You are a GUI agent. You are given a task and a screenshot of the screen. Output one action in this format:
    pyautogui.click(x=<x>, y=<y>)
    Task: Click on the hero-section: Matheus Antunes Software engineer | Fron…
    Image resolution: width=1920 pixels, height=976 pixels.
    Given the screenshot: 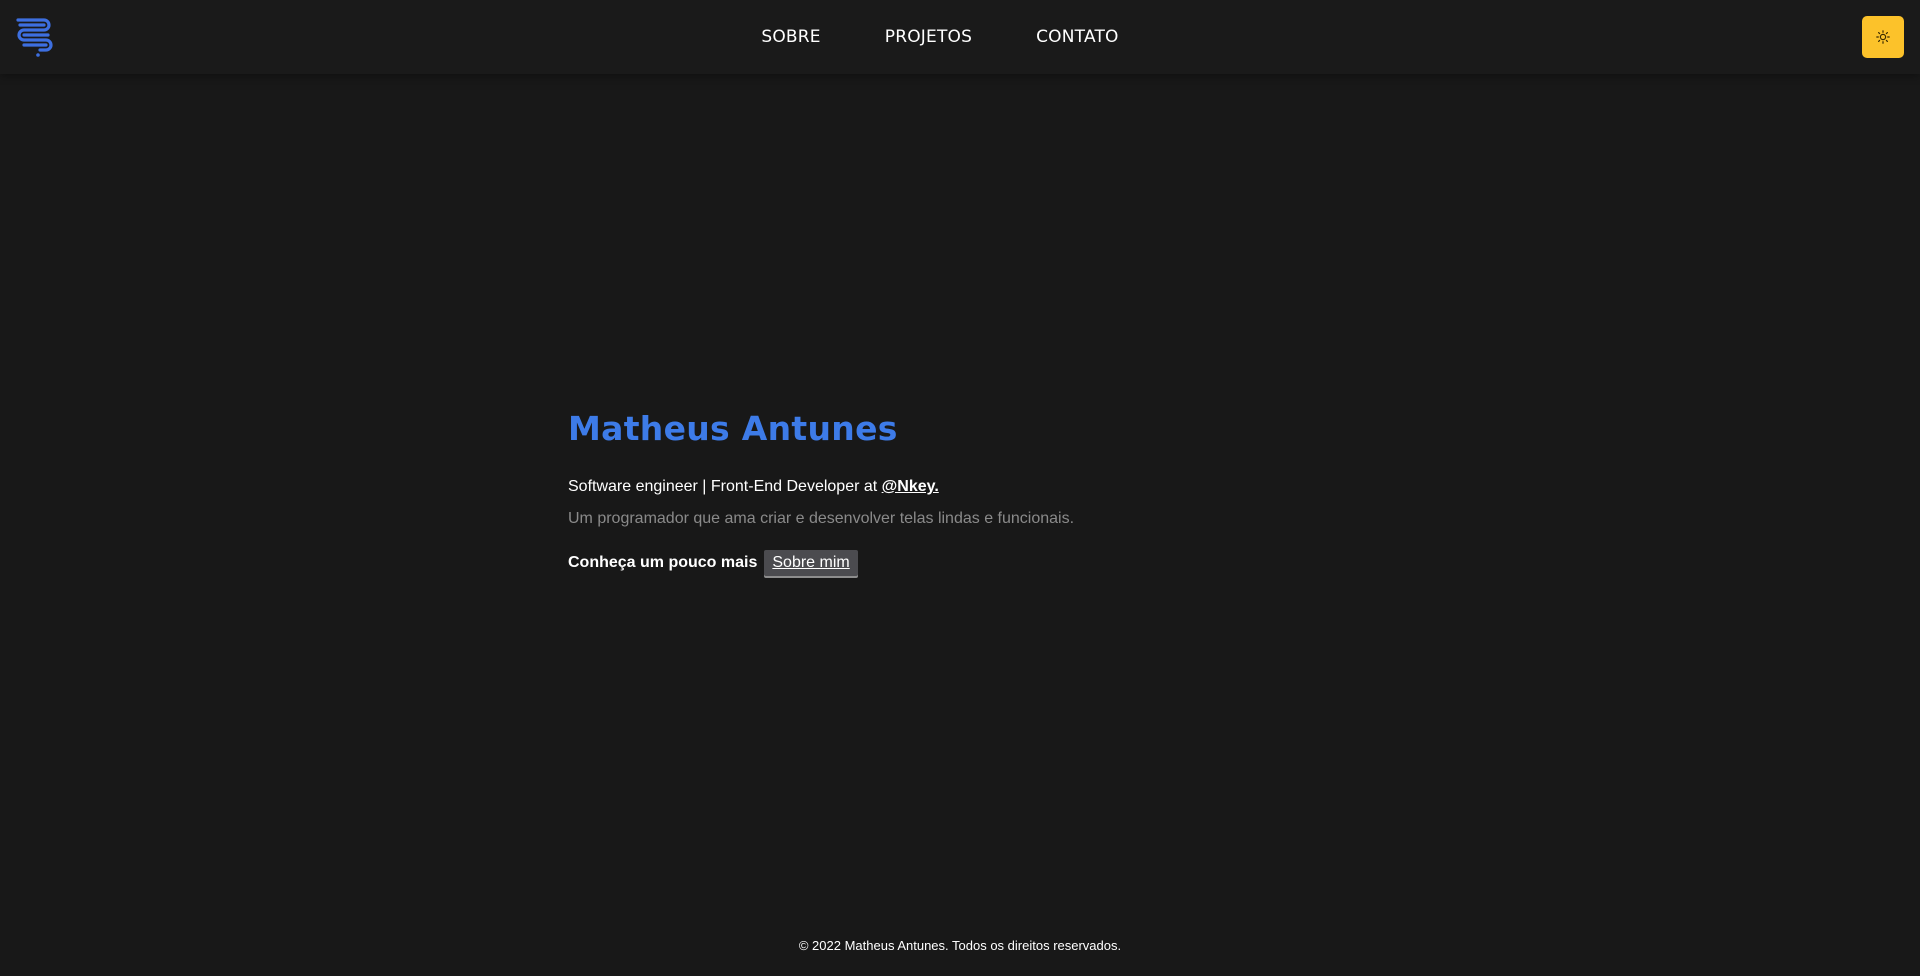 What is the action you would take?
    pyautogui.click(x=968, y=490)
    